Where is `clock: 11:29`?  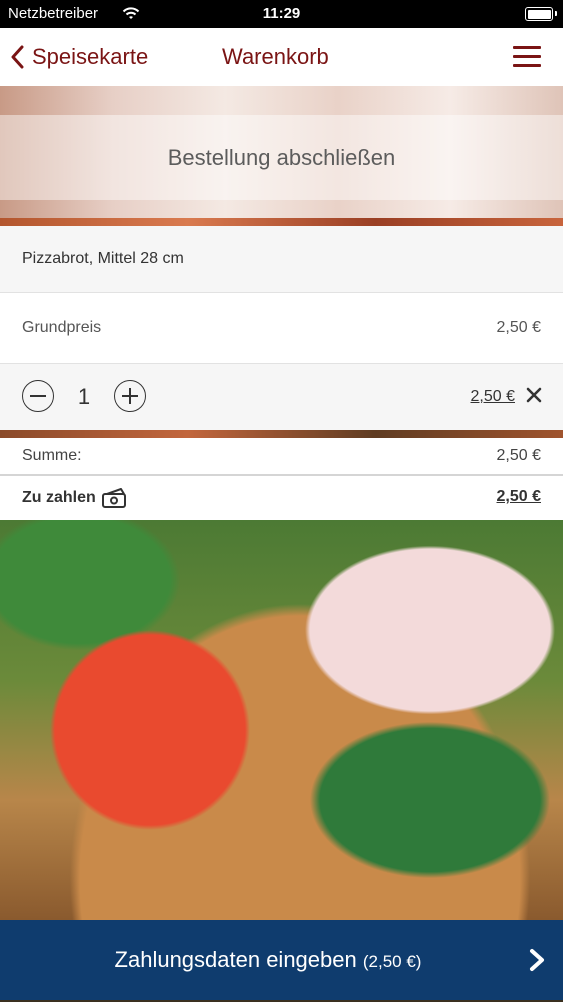 clock: 11:29 is located at coordinates (281, 13).